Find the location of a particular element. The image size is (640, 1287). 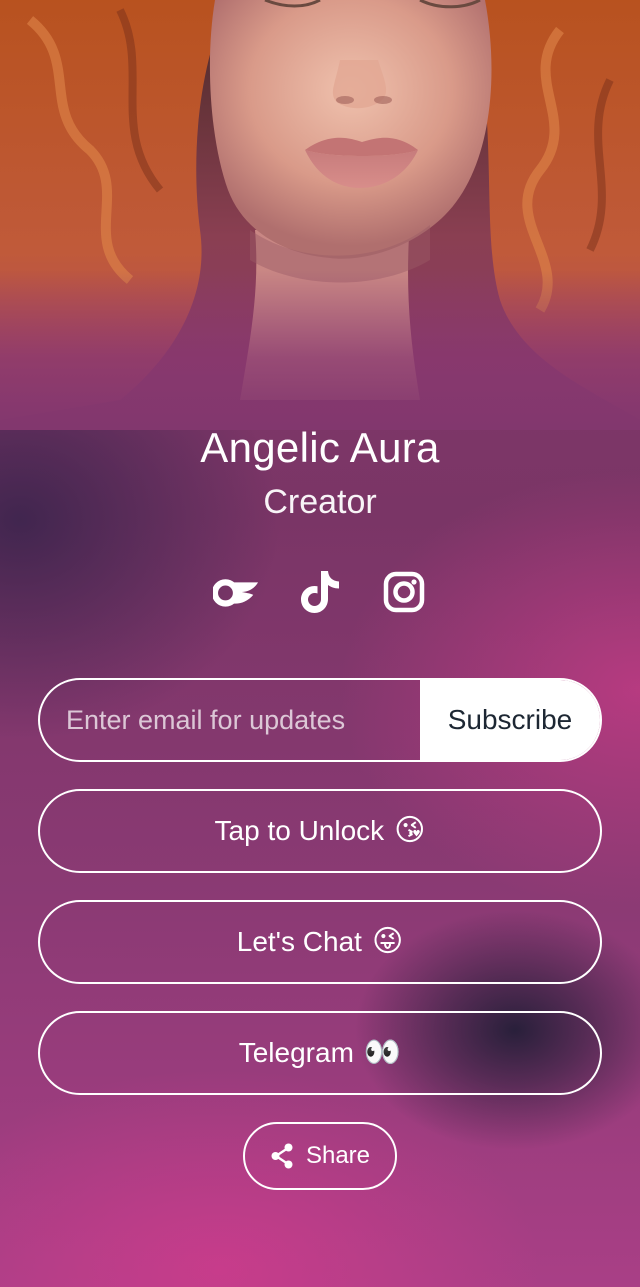

telegram-button: Telegram 👀 is located at coordinates (320, 1053).